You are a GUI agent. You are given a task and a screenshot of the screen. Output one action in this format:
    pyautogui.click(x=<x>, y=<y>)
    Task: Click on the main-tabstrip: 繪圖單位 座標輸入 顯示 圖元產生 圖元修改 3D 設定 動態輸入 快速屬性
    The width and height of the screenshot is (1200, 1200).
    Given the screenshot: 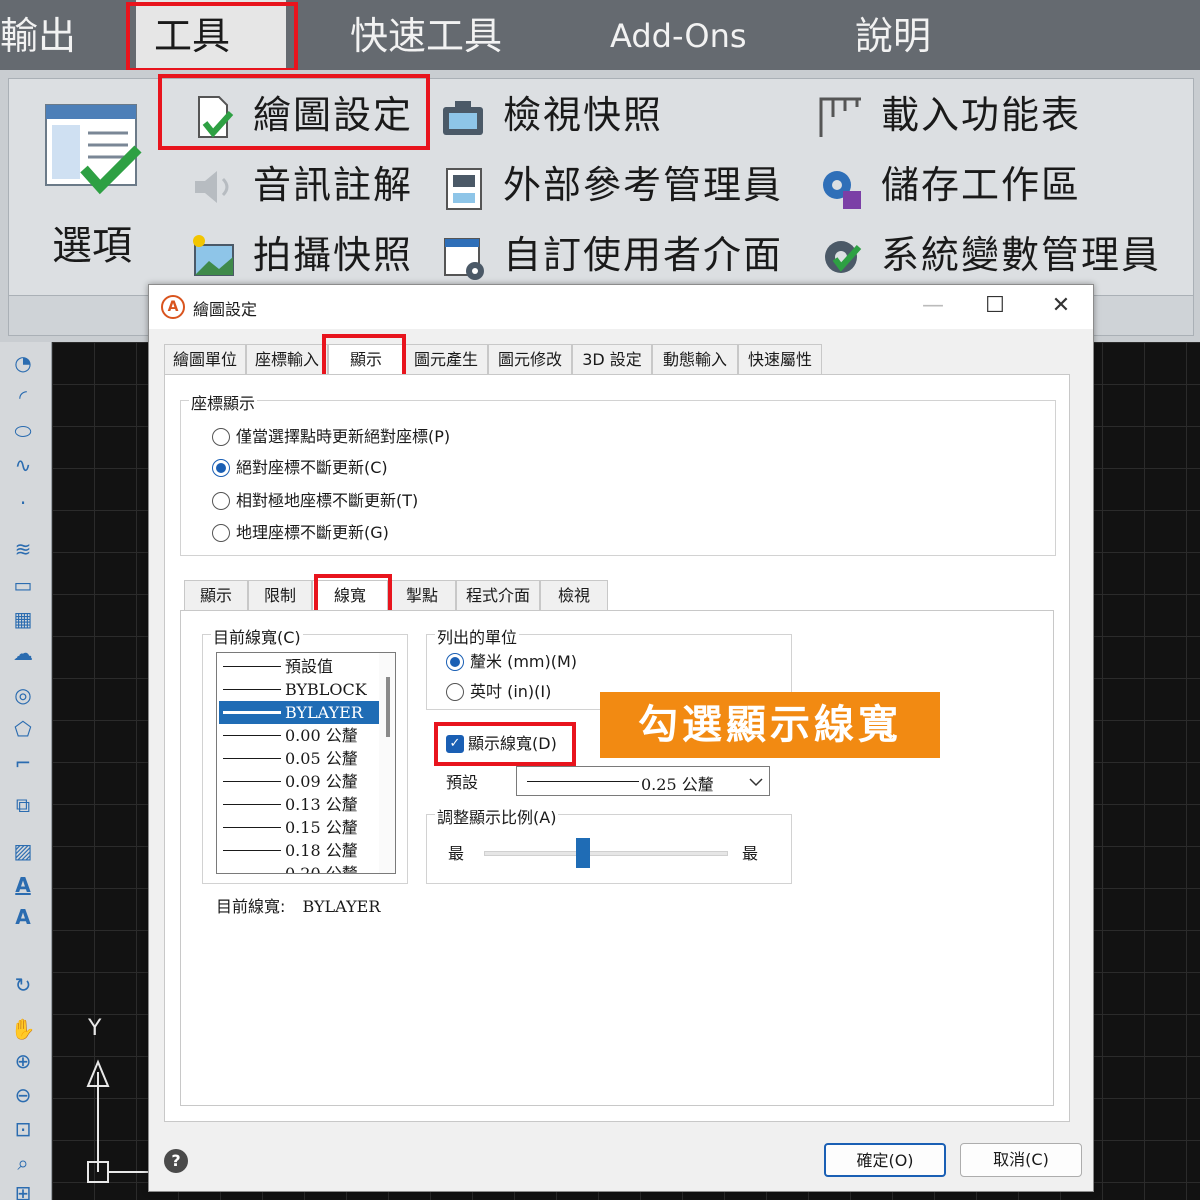 What is the action you would take?
    pyautogui.click(x=494, y=360)
    